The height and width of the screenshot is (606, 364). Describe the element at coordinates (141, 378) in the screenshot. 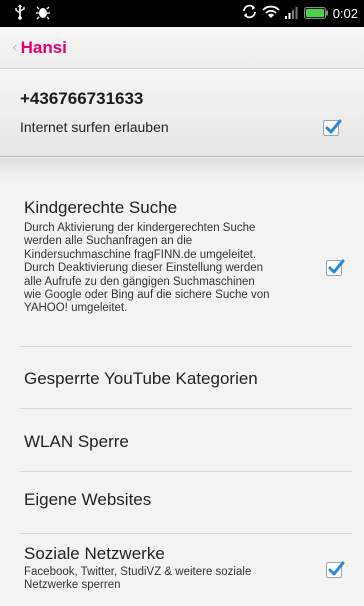

I see `setting-title: Gesperrte YouTube Kategorien` at that location.